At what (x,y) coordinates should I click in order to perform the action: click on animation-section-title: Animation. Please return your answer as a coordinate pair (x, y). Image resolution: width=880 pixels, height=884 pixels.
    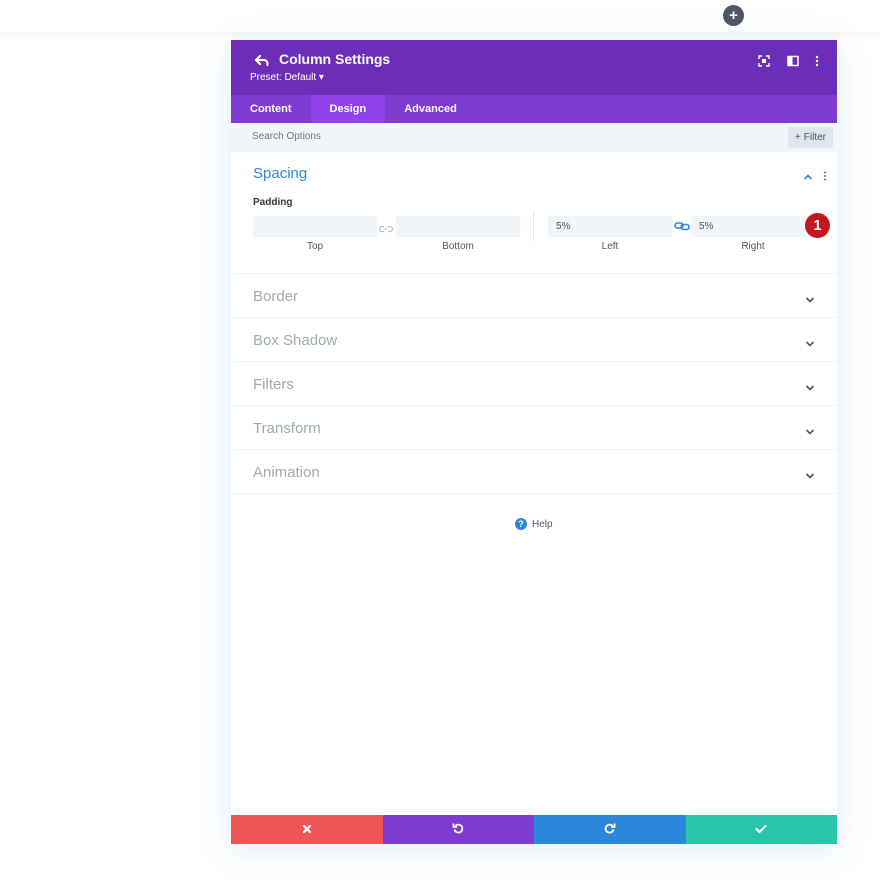
    Looking at the image, I should click on (286, 472).